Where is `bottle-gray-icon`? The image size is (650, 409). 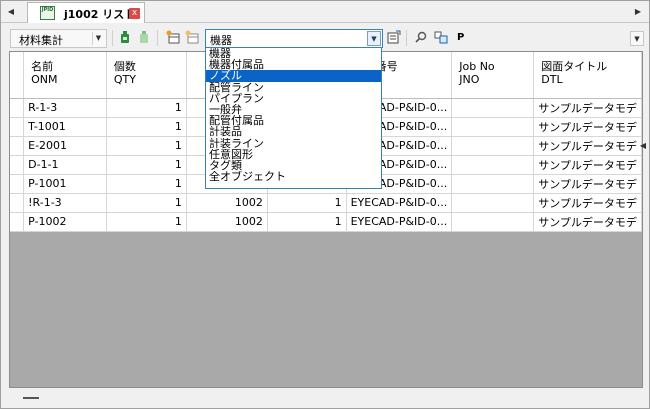 bottle-gray-icon is located at coordinates (144, 37).